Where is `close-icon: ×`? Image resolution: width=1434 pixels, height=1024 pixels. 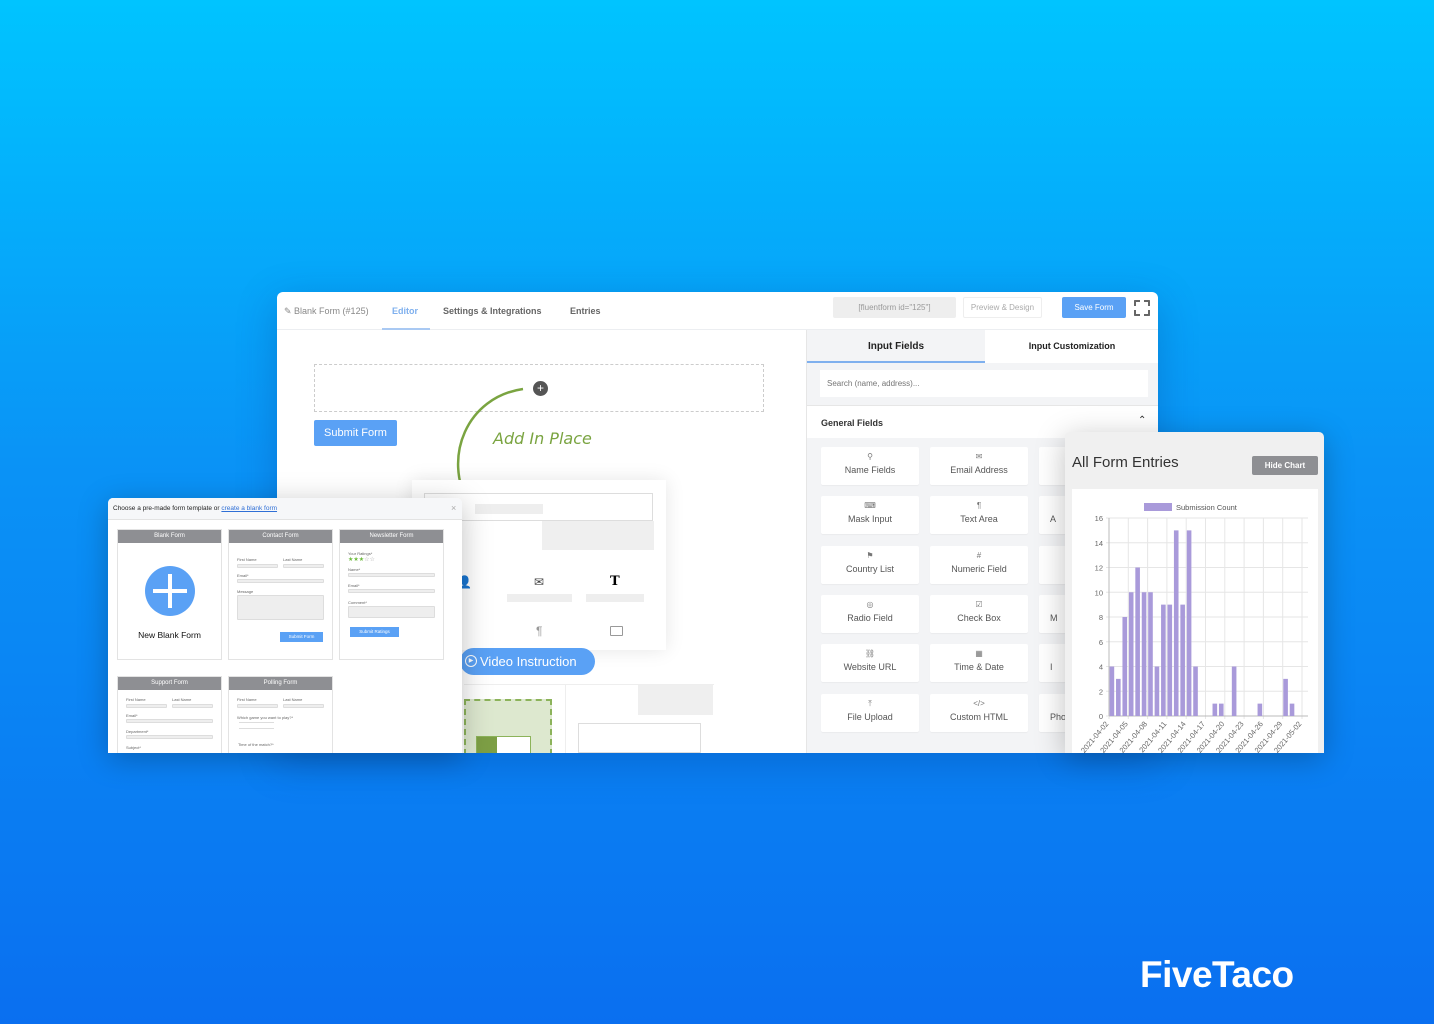
close-icon: × is located at coordinates (453, 508).